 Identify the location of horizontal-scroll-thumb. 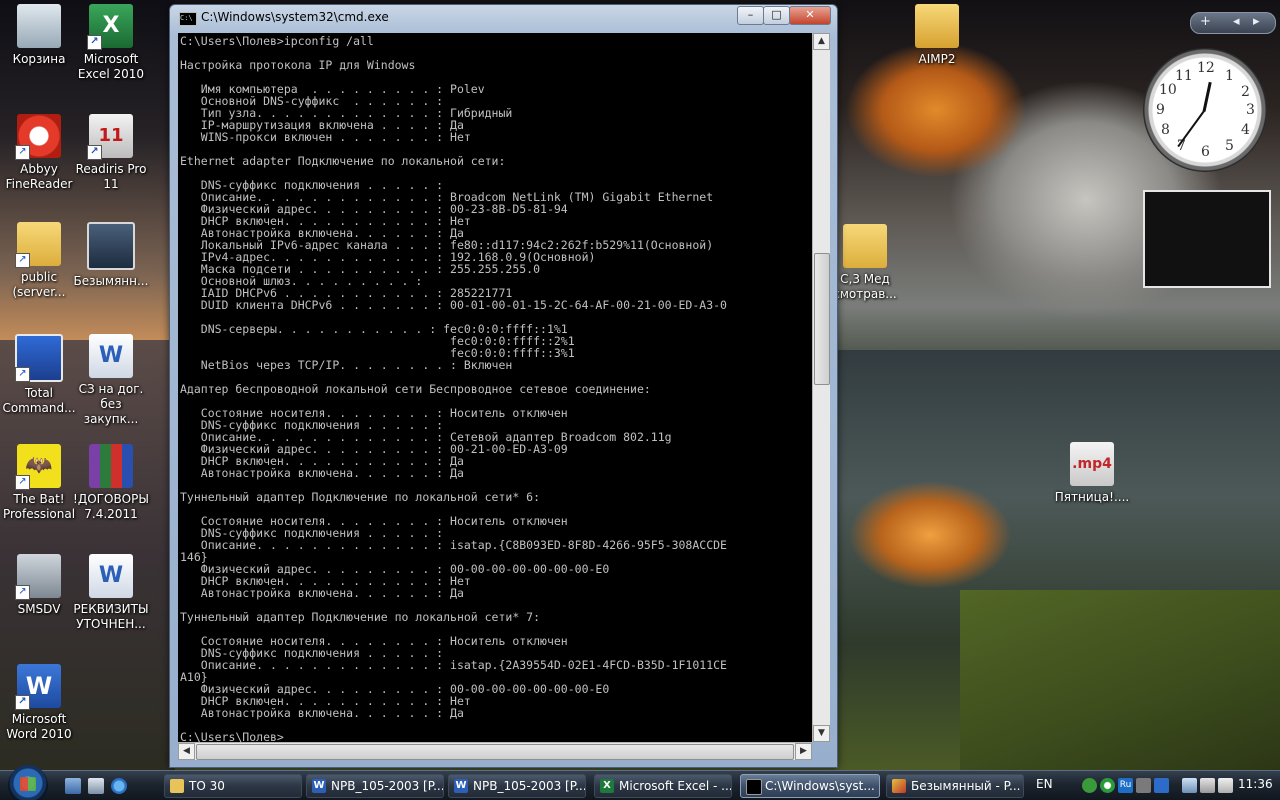
(495, 752).